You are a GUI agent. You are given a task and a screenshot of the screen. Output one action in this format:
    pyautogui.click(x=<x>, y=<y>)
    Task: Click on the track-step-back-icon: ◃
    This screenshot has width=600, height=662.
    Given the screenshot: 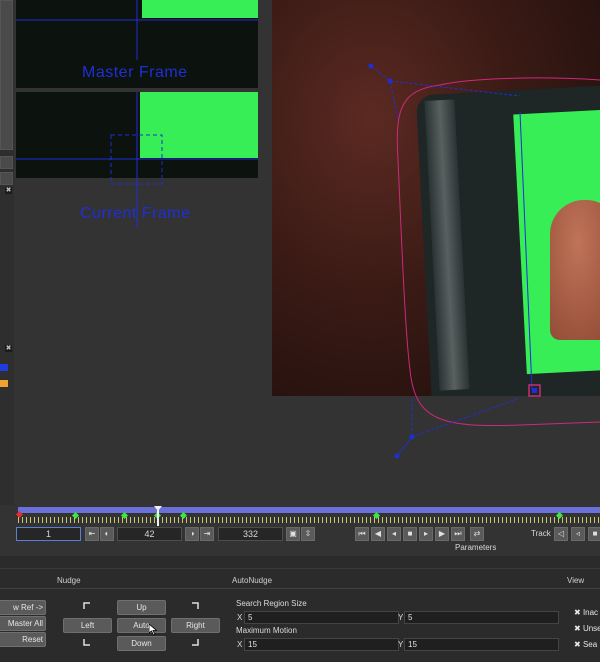 What is the action you would take?
    pyautogui.click(x=578, y=534)
    